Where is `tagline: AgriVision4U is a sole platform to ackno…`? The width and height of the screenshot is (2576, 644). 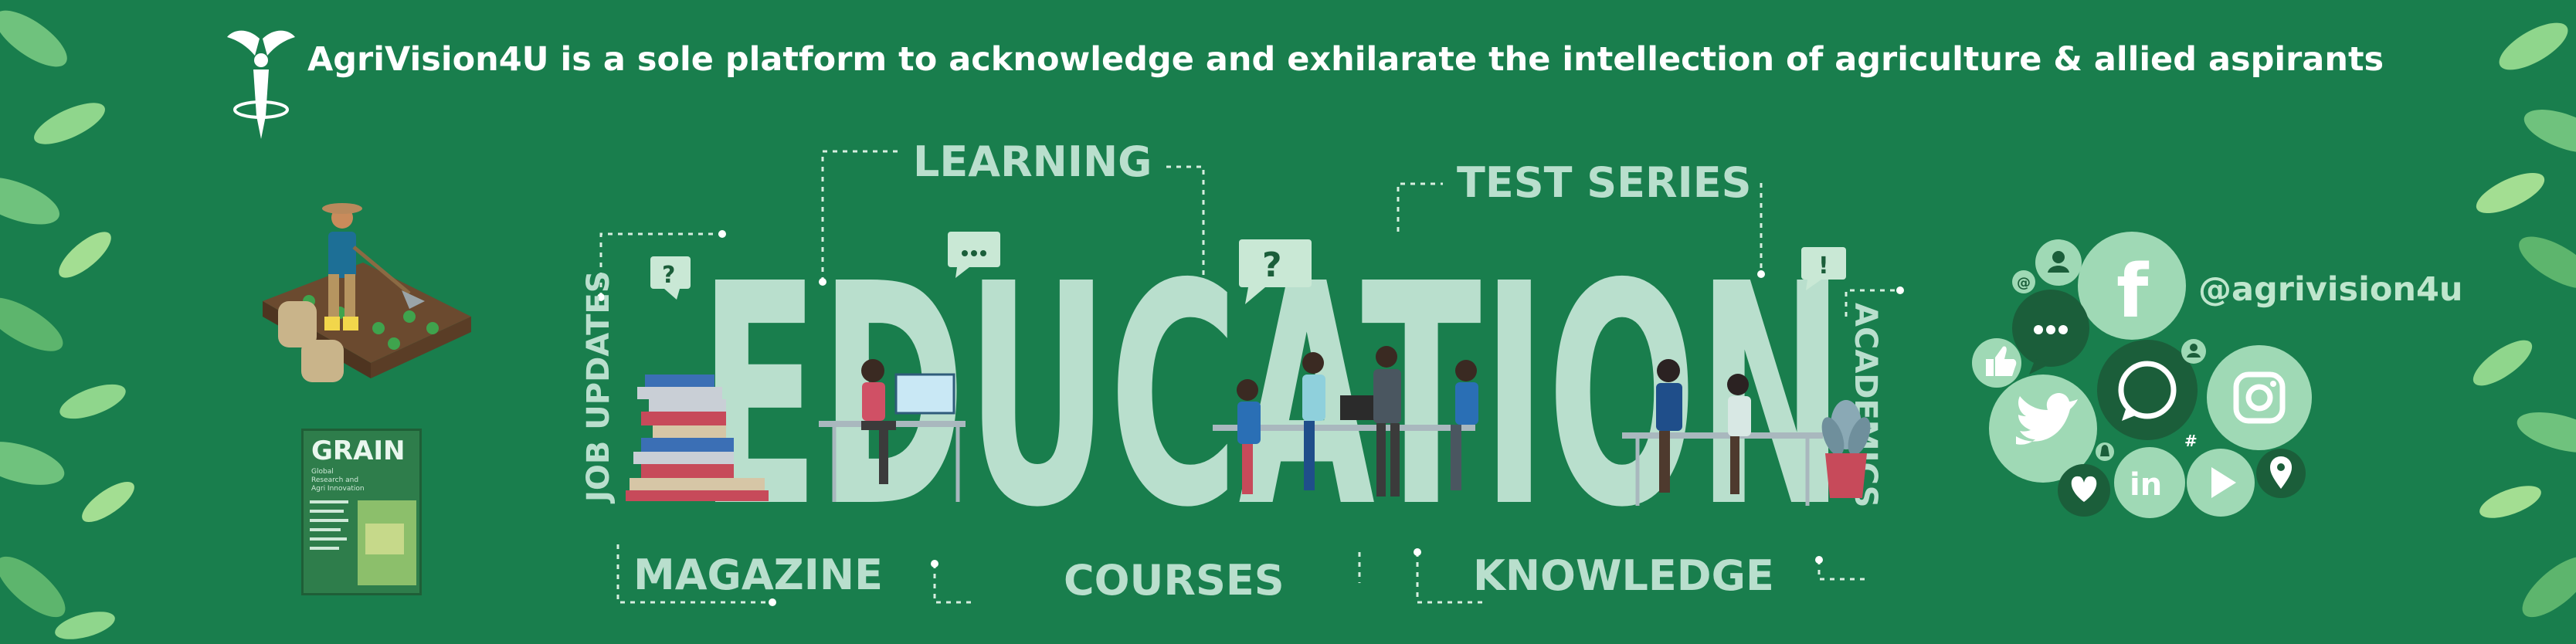 tagline: AgriVision4U is a sole platform to ackno… is located at coordinates (1345, 59).